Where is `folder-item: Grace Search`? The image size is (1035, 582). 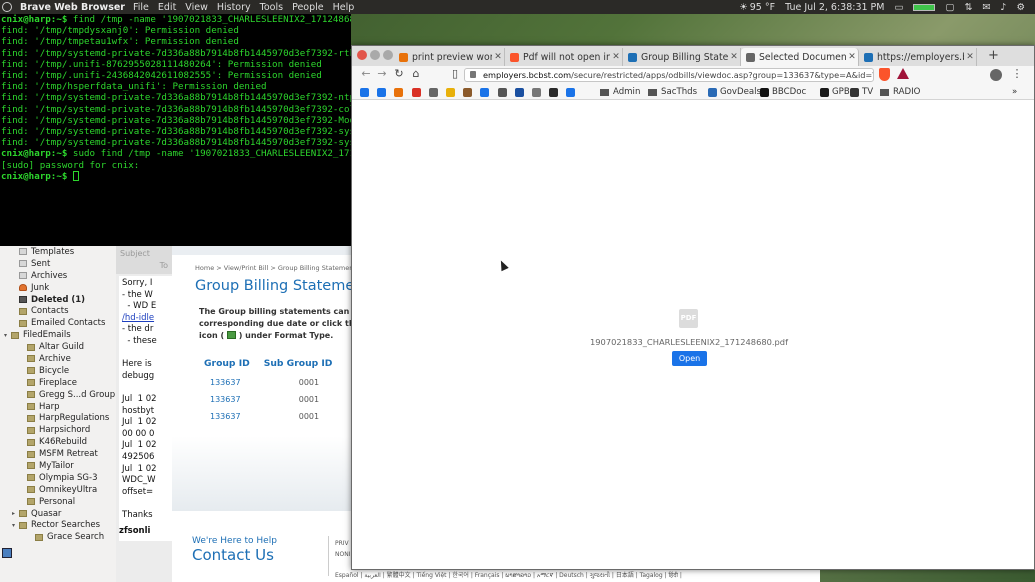
folder-item: Grace Search is located at coordinates (58, 537).